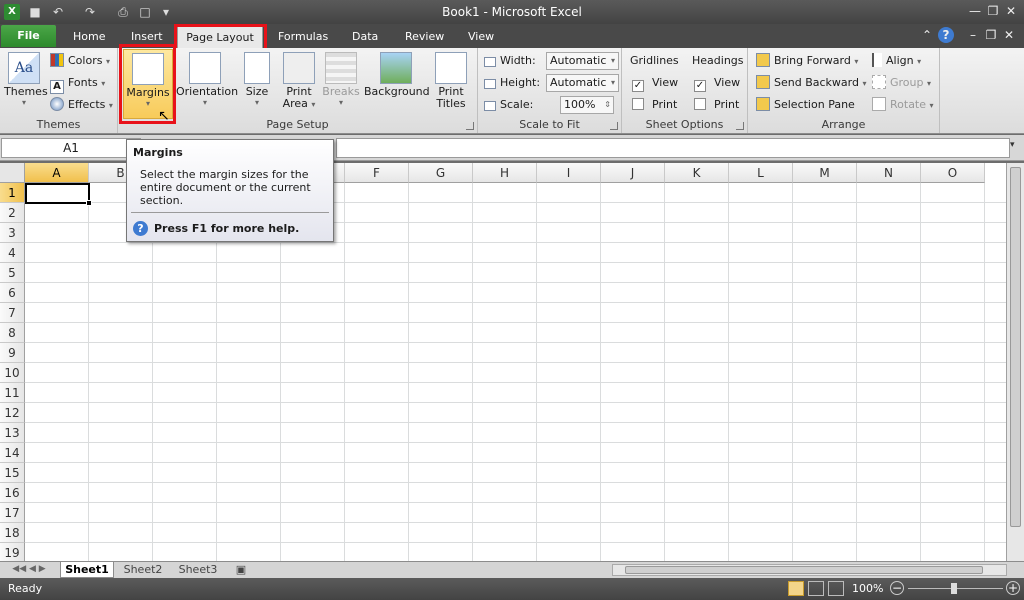 This screenshot has height=600, width=1024. What do you see at coordinates (12, 552) in the screenshot?
I see `row-header: 19` at bounding box center [12, 552].